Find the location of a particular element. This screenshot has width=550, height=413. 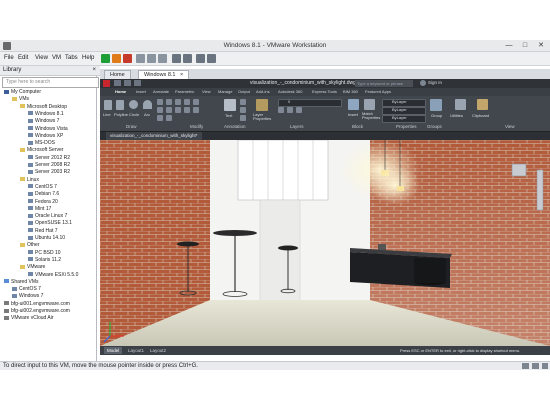

menu-view: View is located at coordinates (41, 58).